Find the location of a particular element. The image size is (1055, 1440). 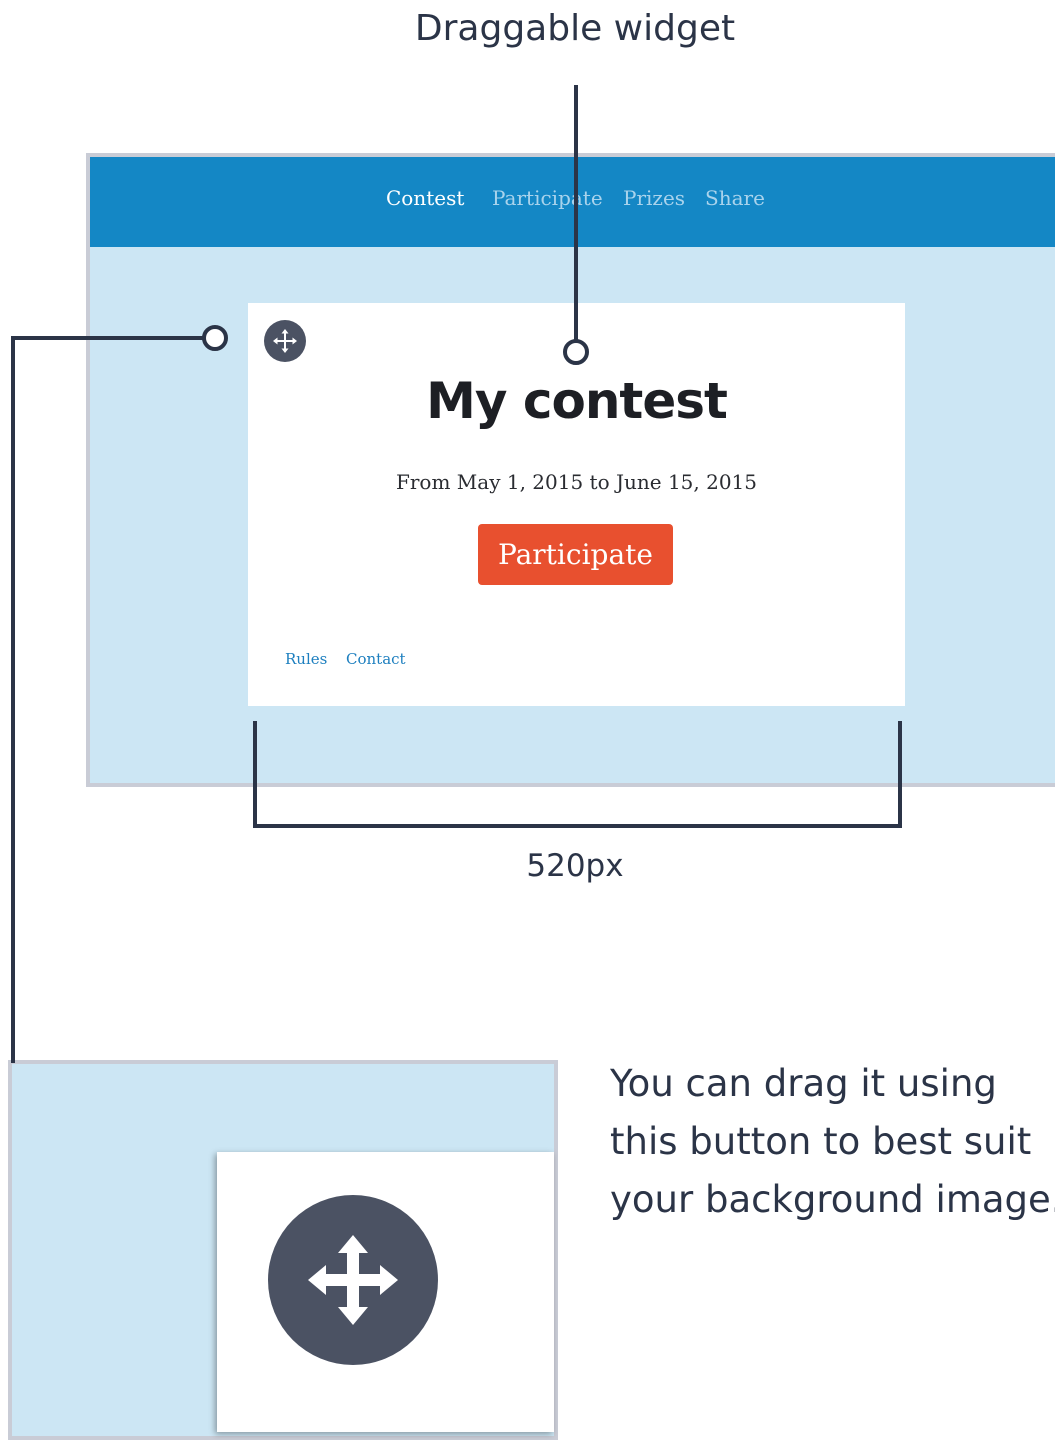

width-bracket is located at coordinates (577, 774).